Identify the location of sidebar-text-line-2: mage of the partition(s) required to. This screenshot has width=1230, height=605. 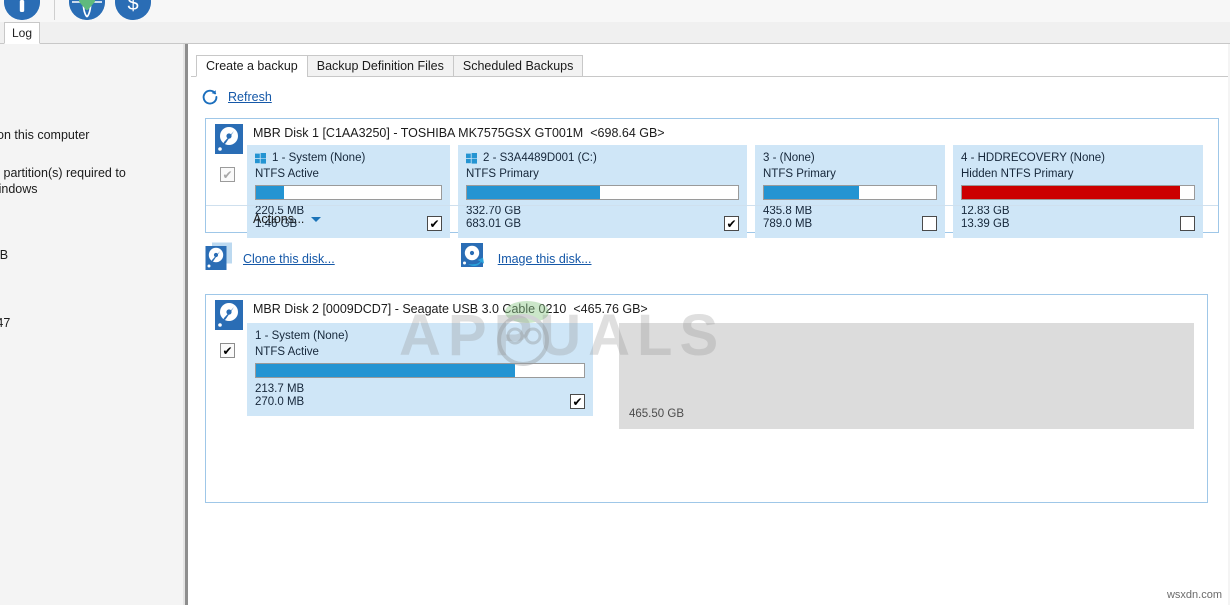
(63, 173).